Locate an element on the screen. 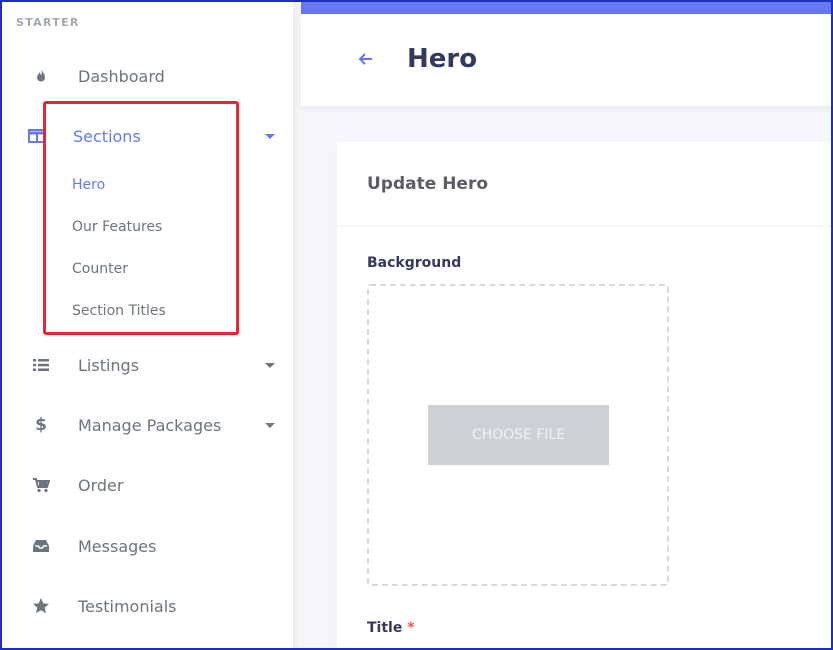  sidebar-header: STARTER is located at coordinates (48, 22).